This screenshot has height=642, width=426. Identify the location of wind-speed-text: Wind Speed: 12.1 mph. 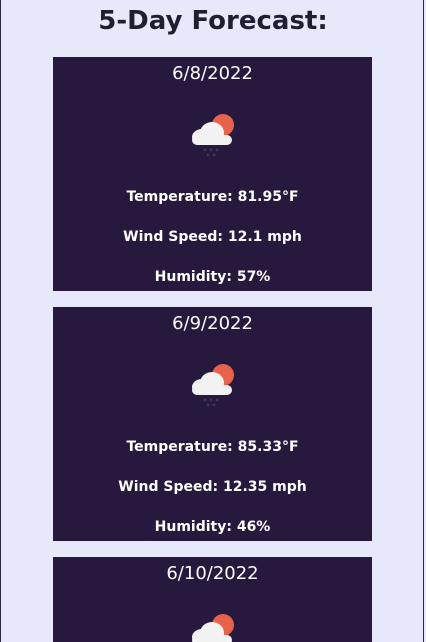
(212, 237).